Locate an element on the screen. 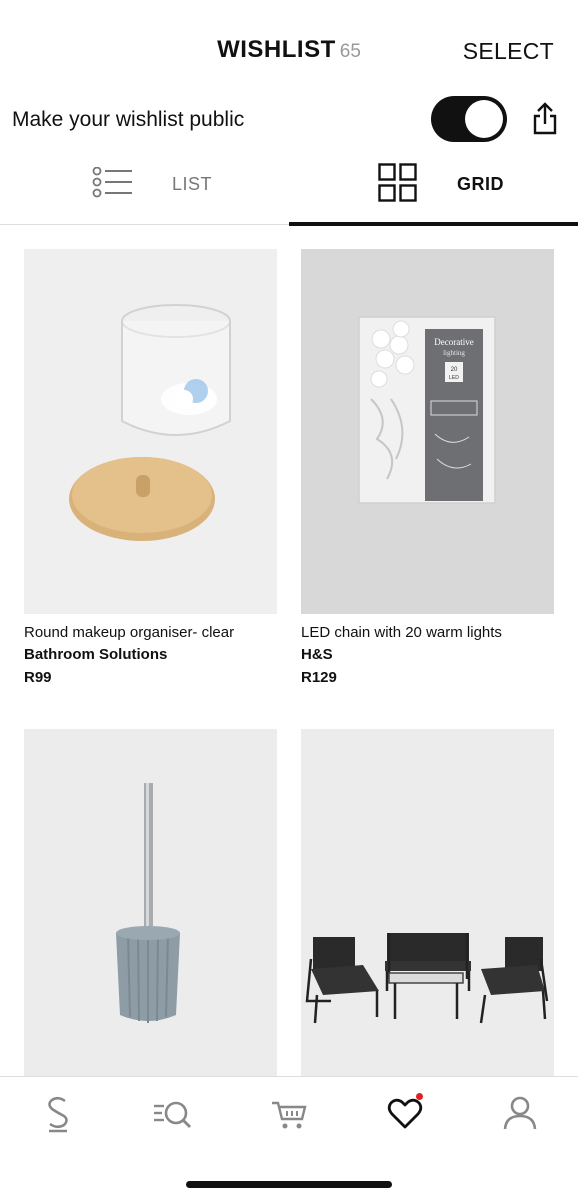 The height and width of the screenshot is (1200, 578). public-wishlist-row: Make your wishlist public is located at coordinates (289, 121).